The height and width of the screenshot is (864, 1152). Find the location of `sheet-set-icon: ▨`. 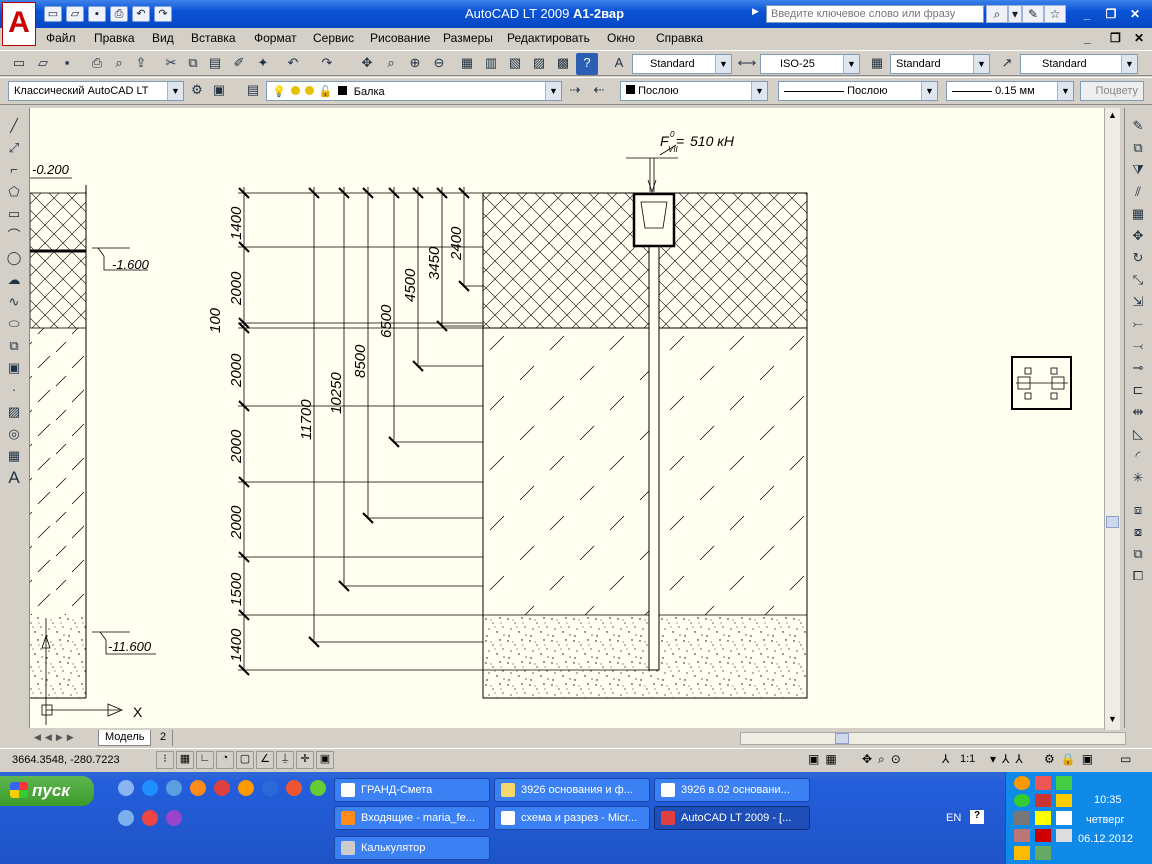

sheet-set-icon: ▨ is located at coordinates (539, 64).